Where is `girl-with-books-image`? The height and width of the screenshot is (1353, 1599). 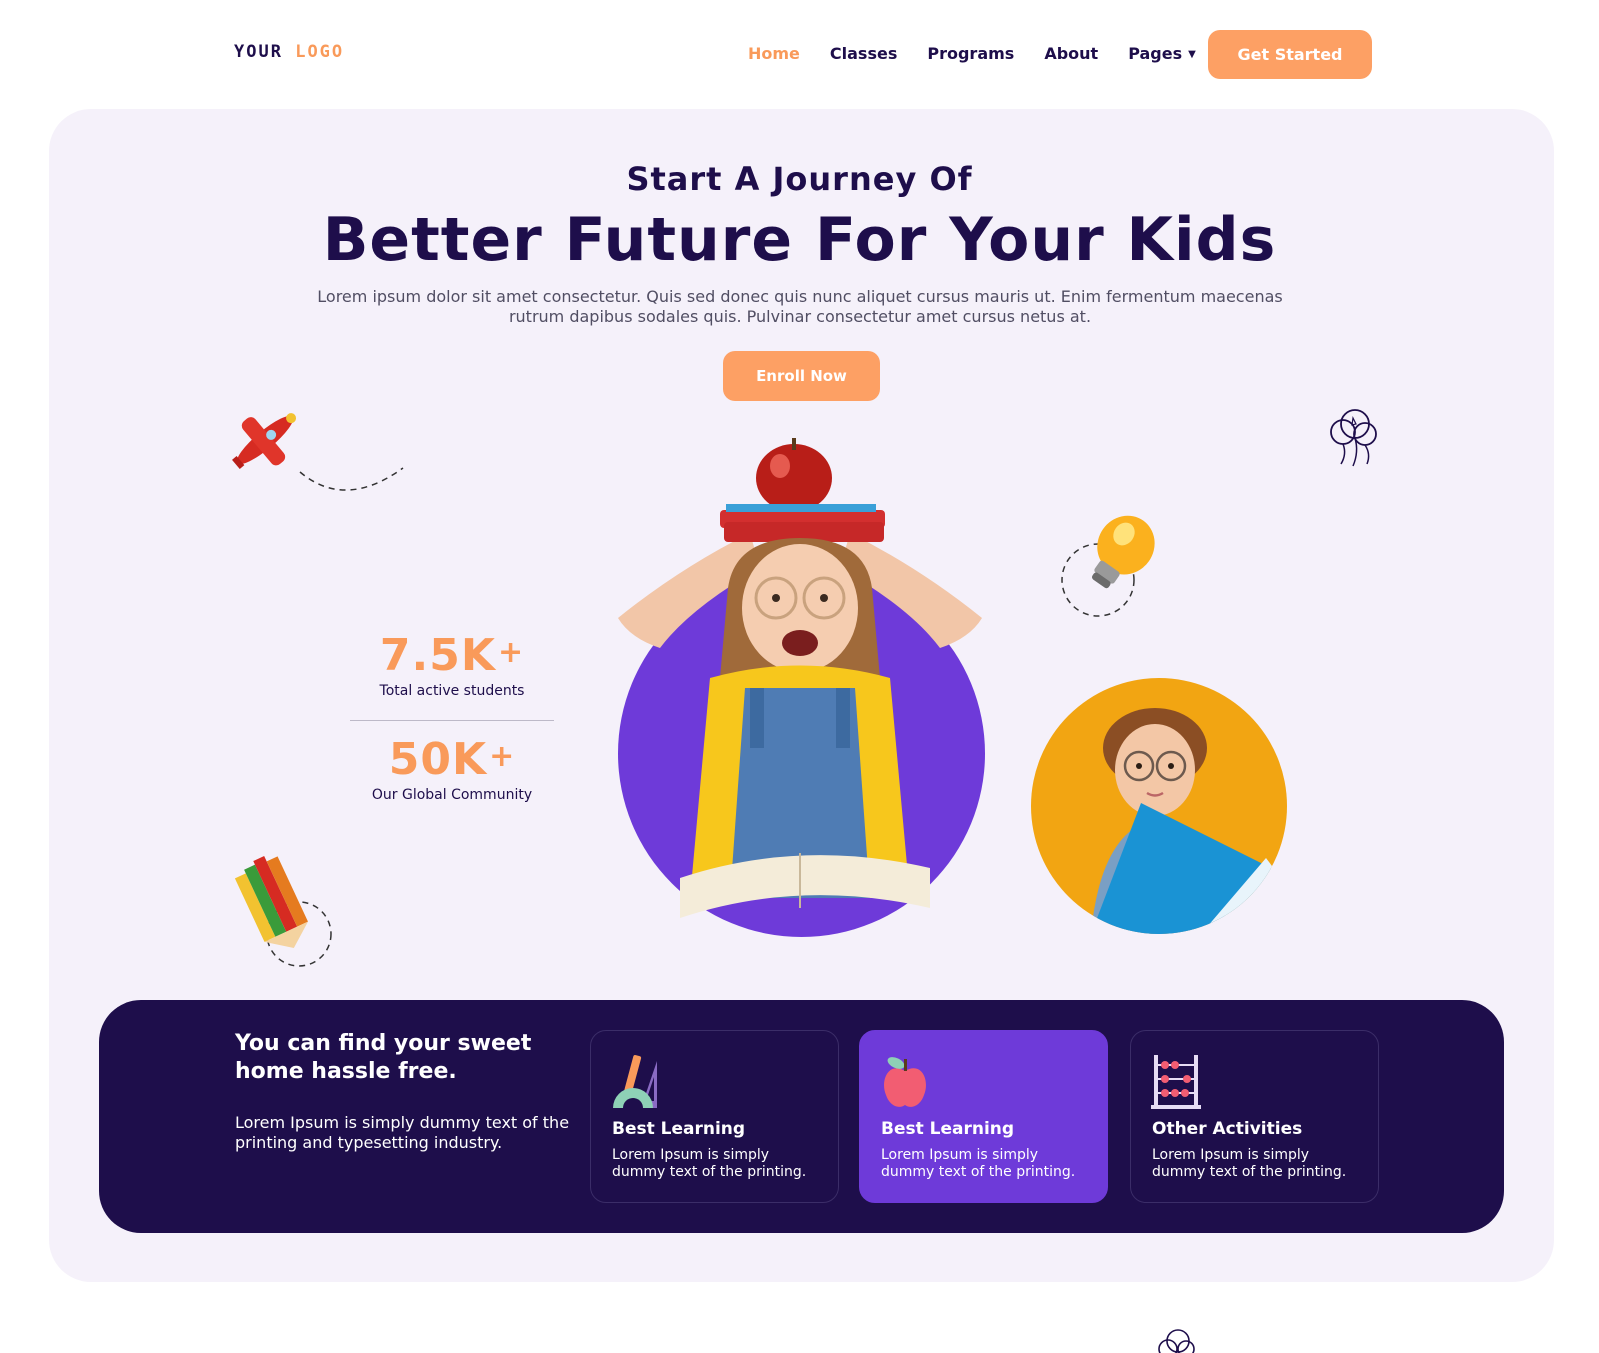 girl-with-books-image is located at coordinates (800, 678).